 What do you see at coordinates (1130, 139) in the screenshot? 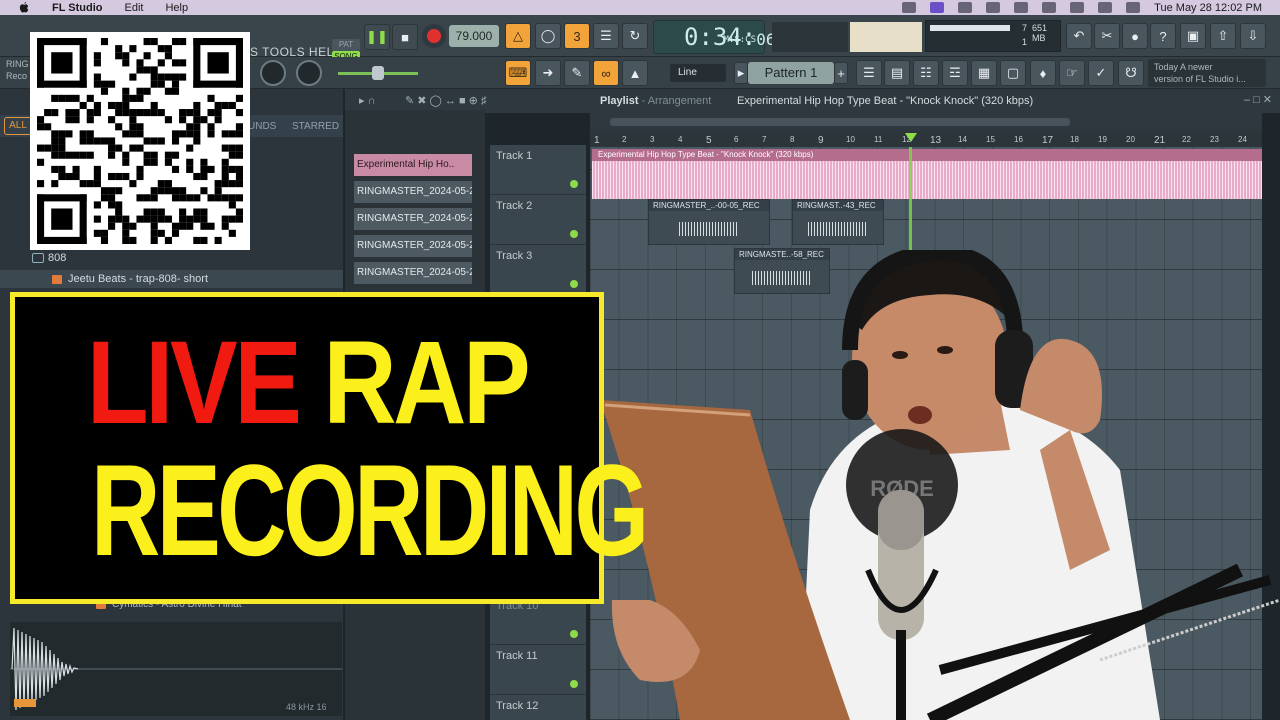
I see `timeline-bar-number: 20` at bounding box center [1130, 139].